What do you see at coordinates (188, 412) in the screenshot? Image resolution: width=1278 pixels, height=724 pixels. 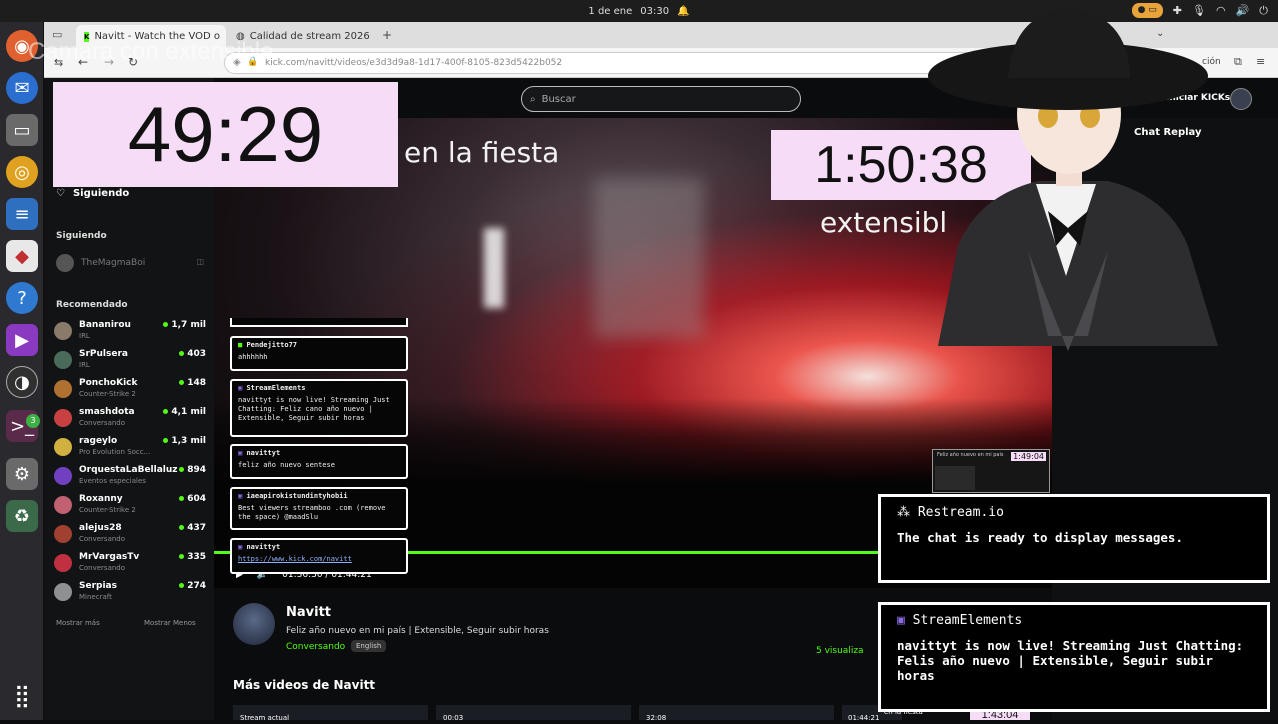 I see `viewer-number: 4,1 mil` at bounding box center [188, 412].